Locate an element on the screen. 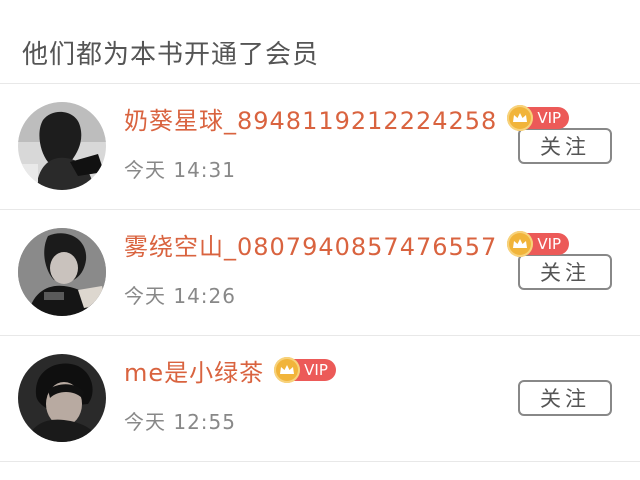 The width and height of the screenshot is (640, 480). timestamp: 今天 12:55 is located at coordinates (180, 422).